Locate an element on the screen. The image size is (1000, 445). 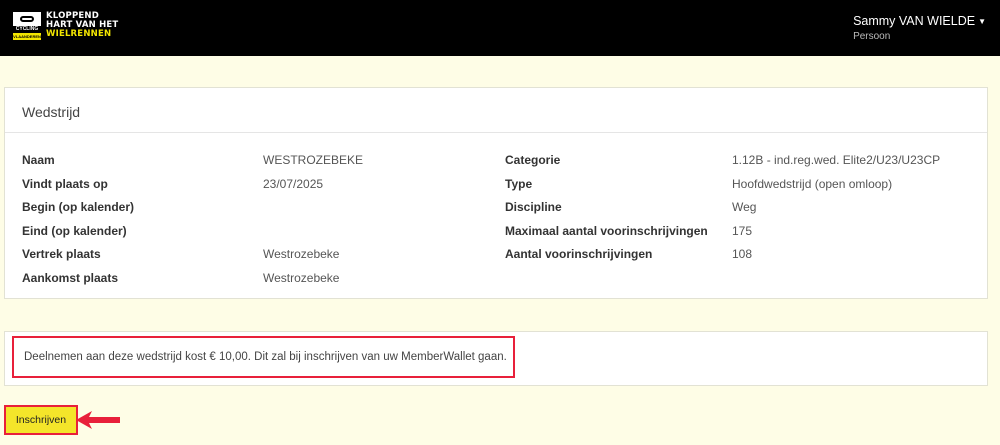
logo-line-3: WIELRENNEN is located at coordinates (79, 34).